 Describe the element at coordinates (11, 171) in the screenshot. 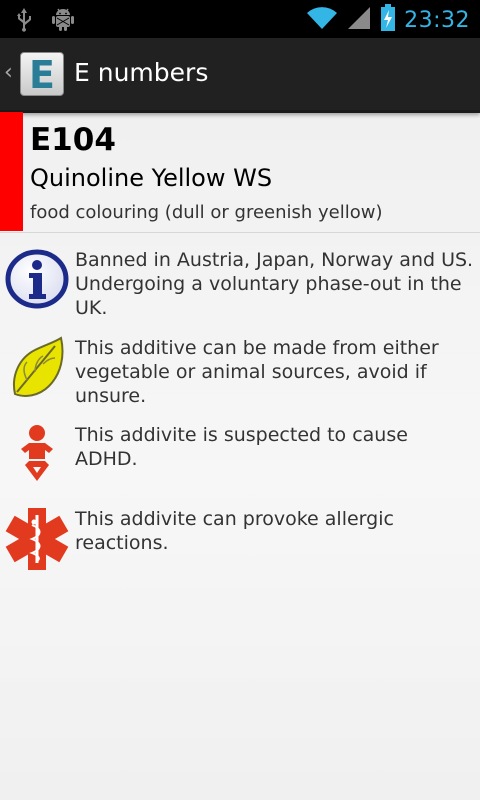

I see `severity-indicator` at that location.